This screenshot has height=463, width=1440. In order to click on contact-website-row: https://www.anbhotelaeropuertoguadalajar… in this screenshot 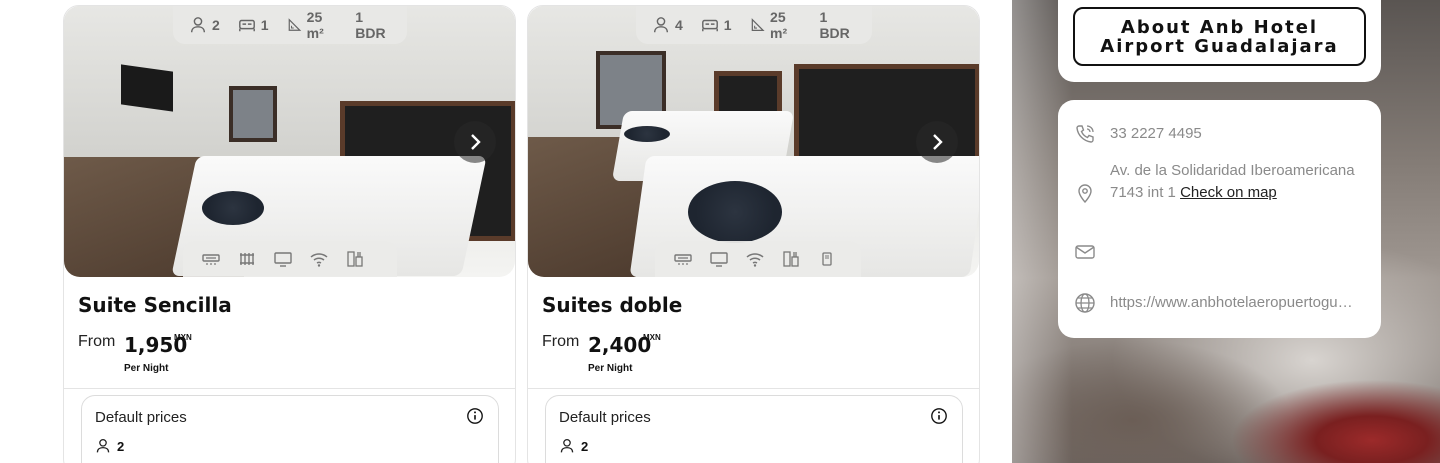, I will do `click(1214, 303)`.